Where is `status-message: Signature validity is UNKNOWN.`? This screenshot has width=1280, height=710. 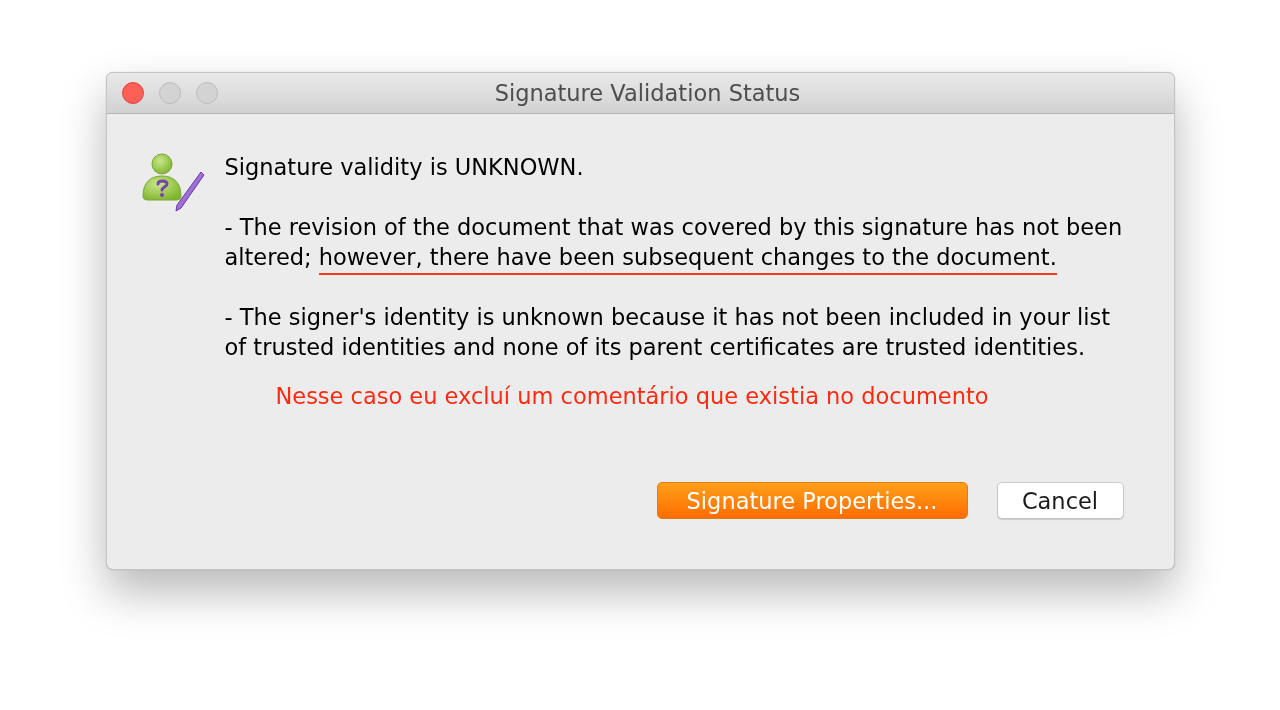
status-message: Signature validity is UNKNOWN. is located at coordinates (404, 167).